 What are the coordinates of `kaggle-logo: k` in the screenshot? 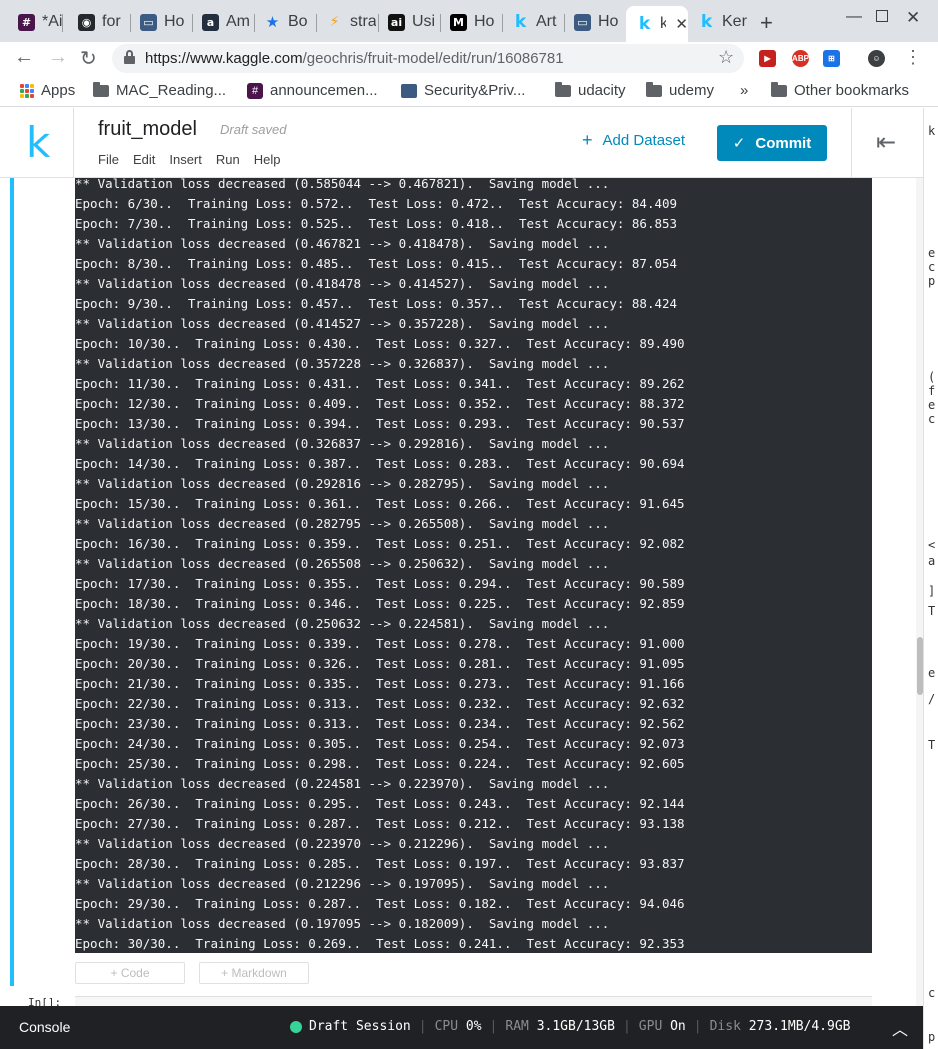 It's located at (38, 142).